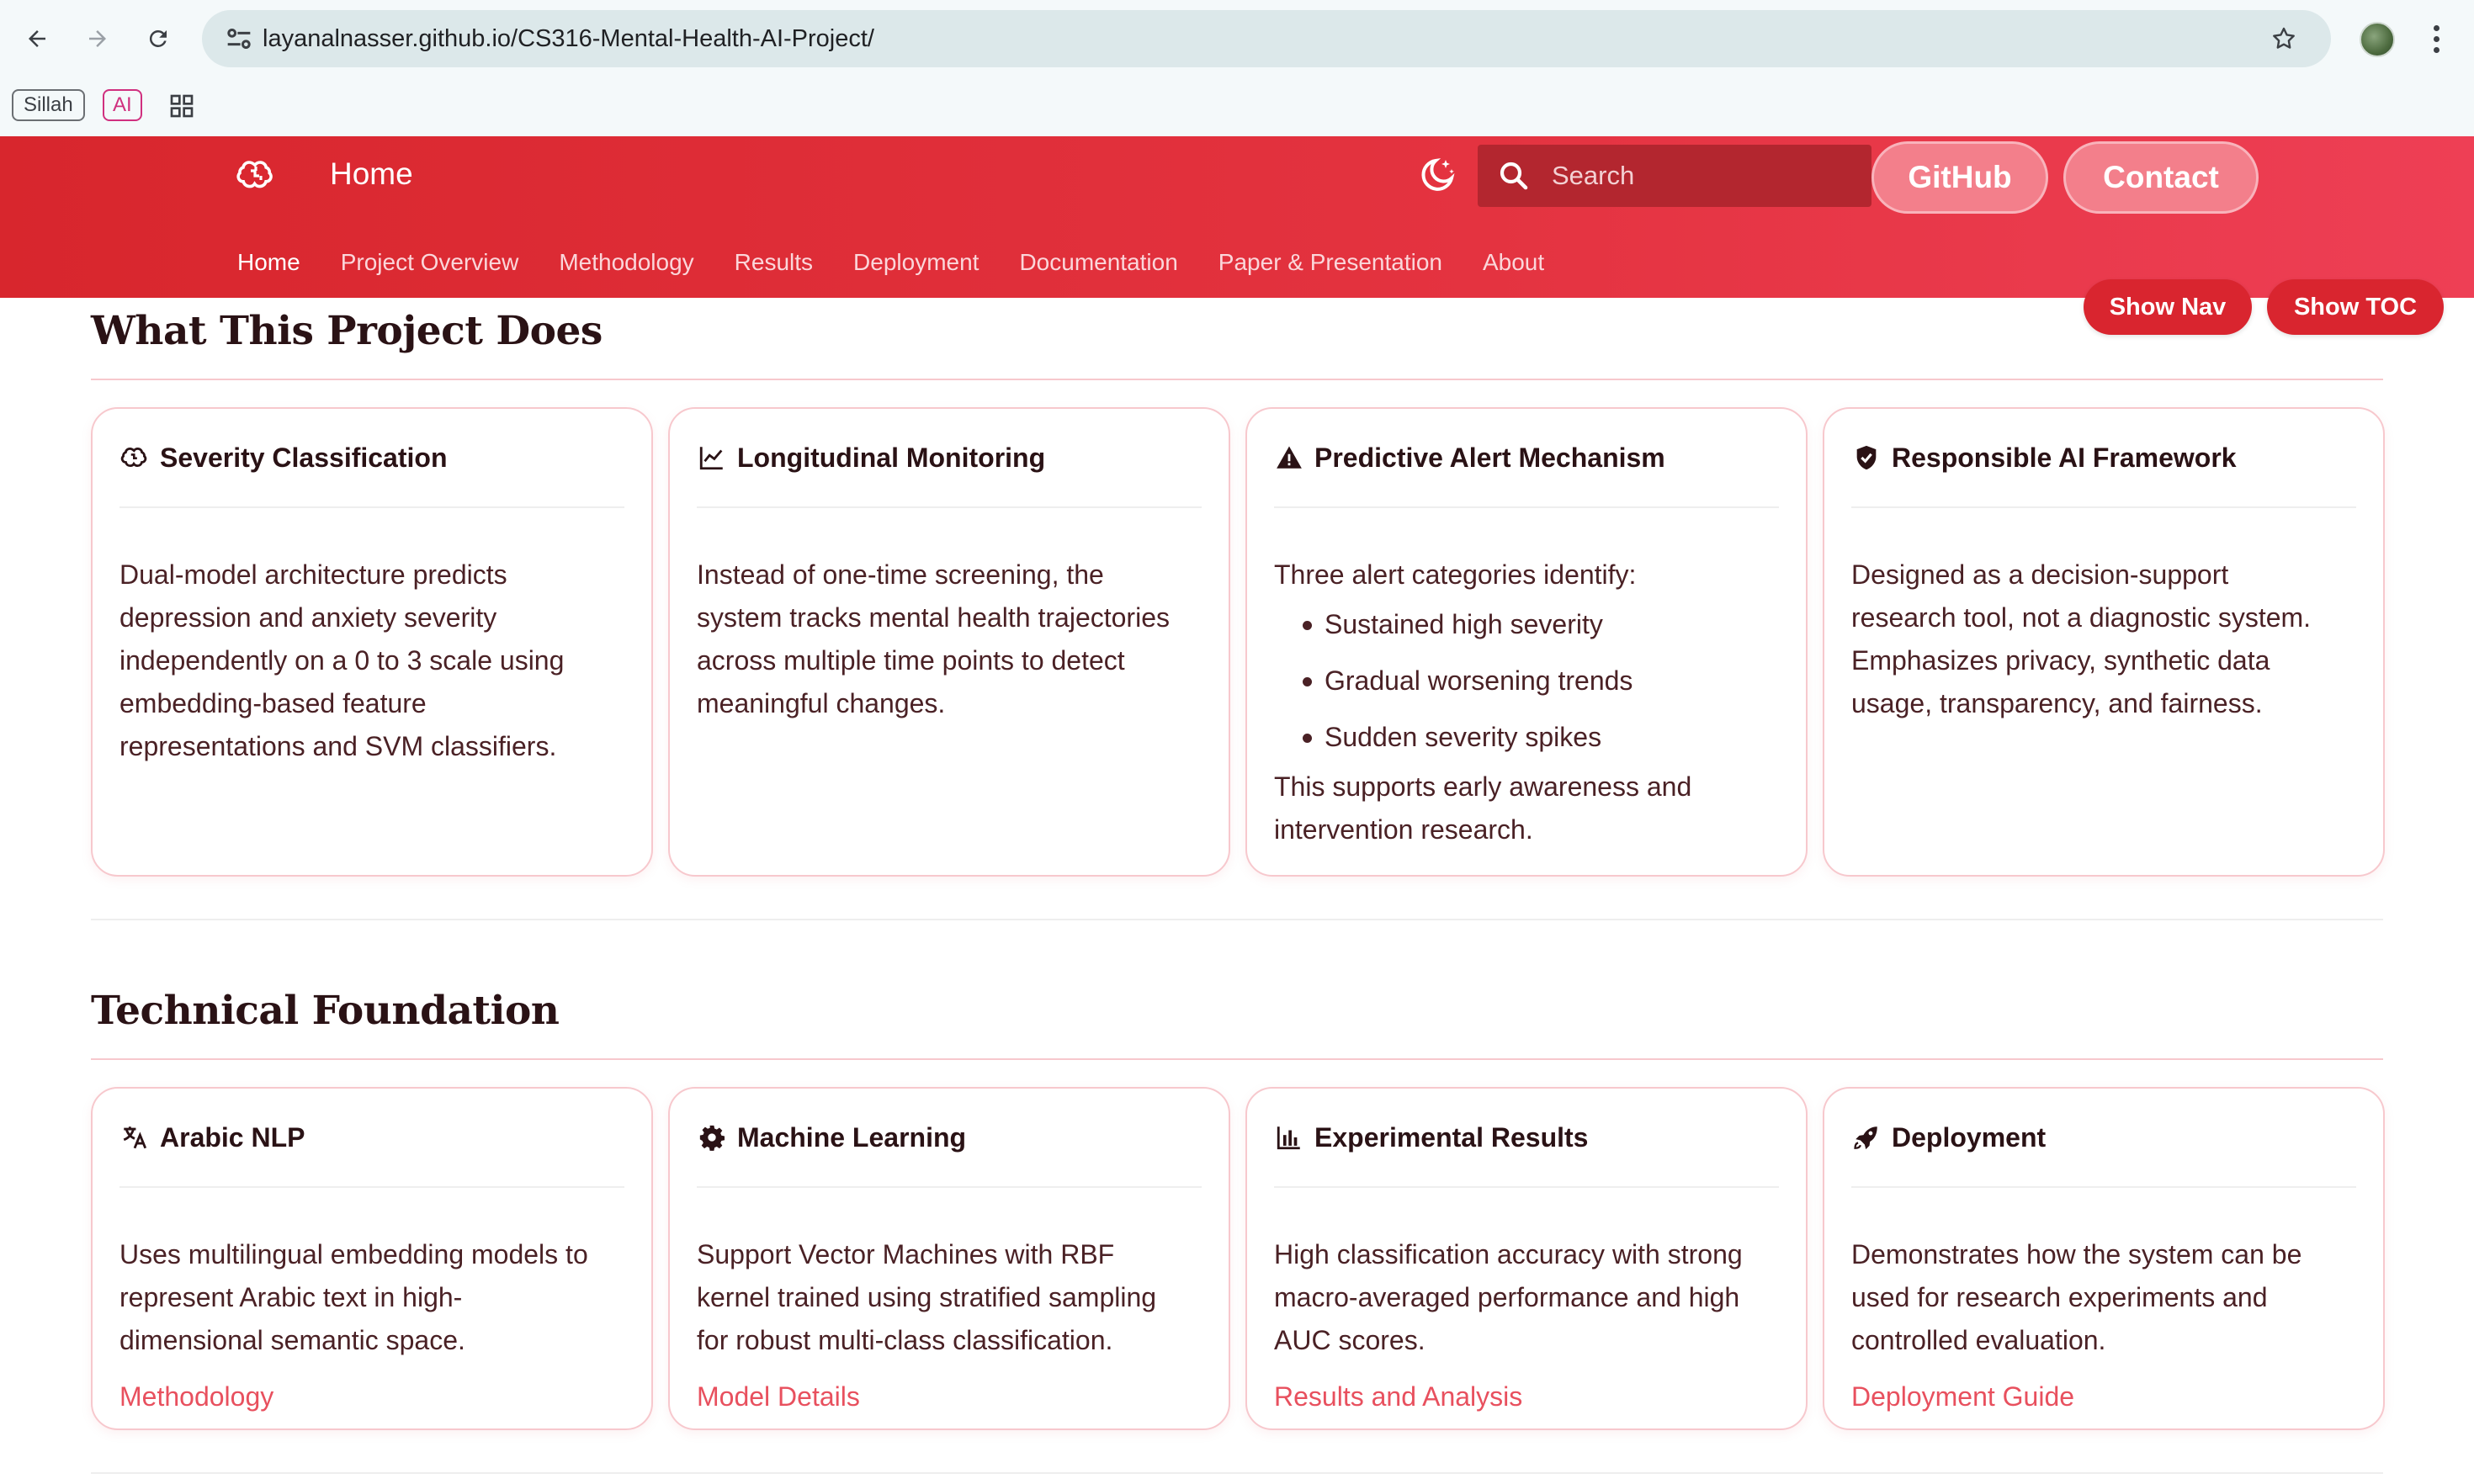 The image size is (2474, 1484). What do you see at coordinates (1530, 1396) in the screenshot?
I see `results-analysis-link: Results and Analysis` at bounding box center [1530, 1396].